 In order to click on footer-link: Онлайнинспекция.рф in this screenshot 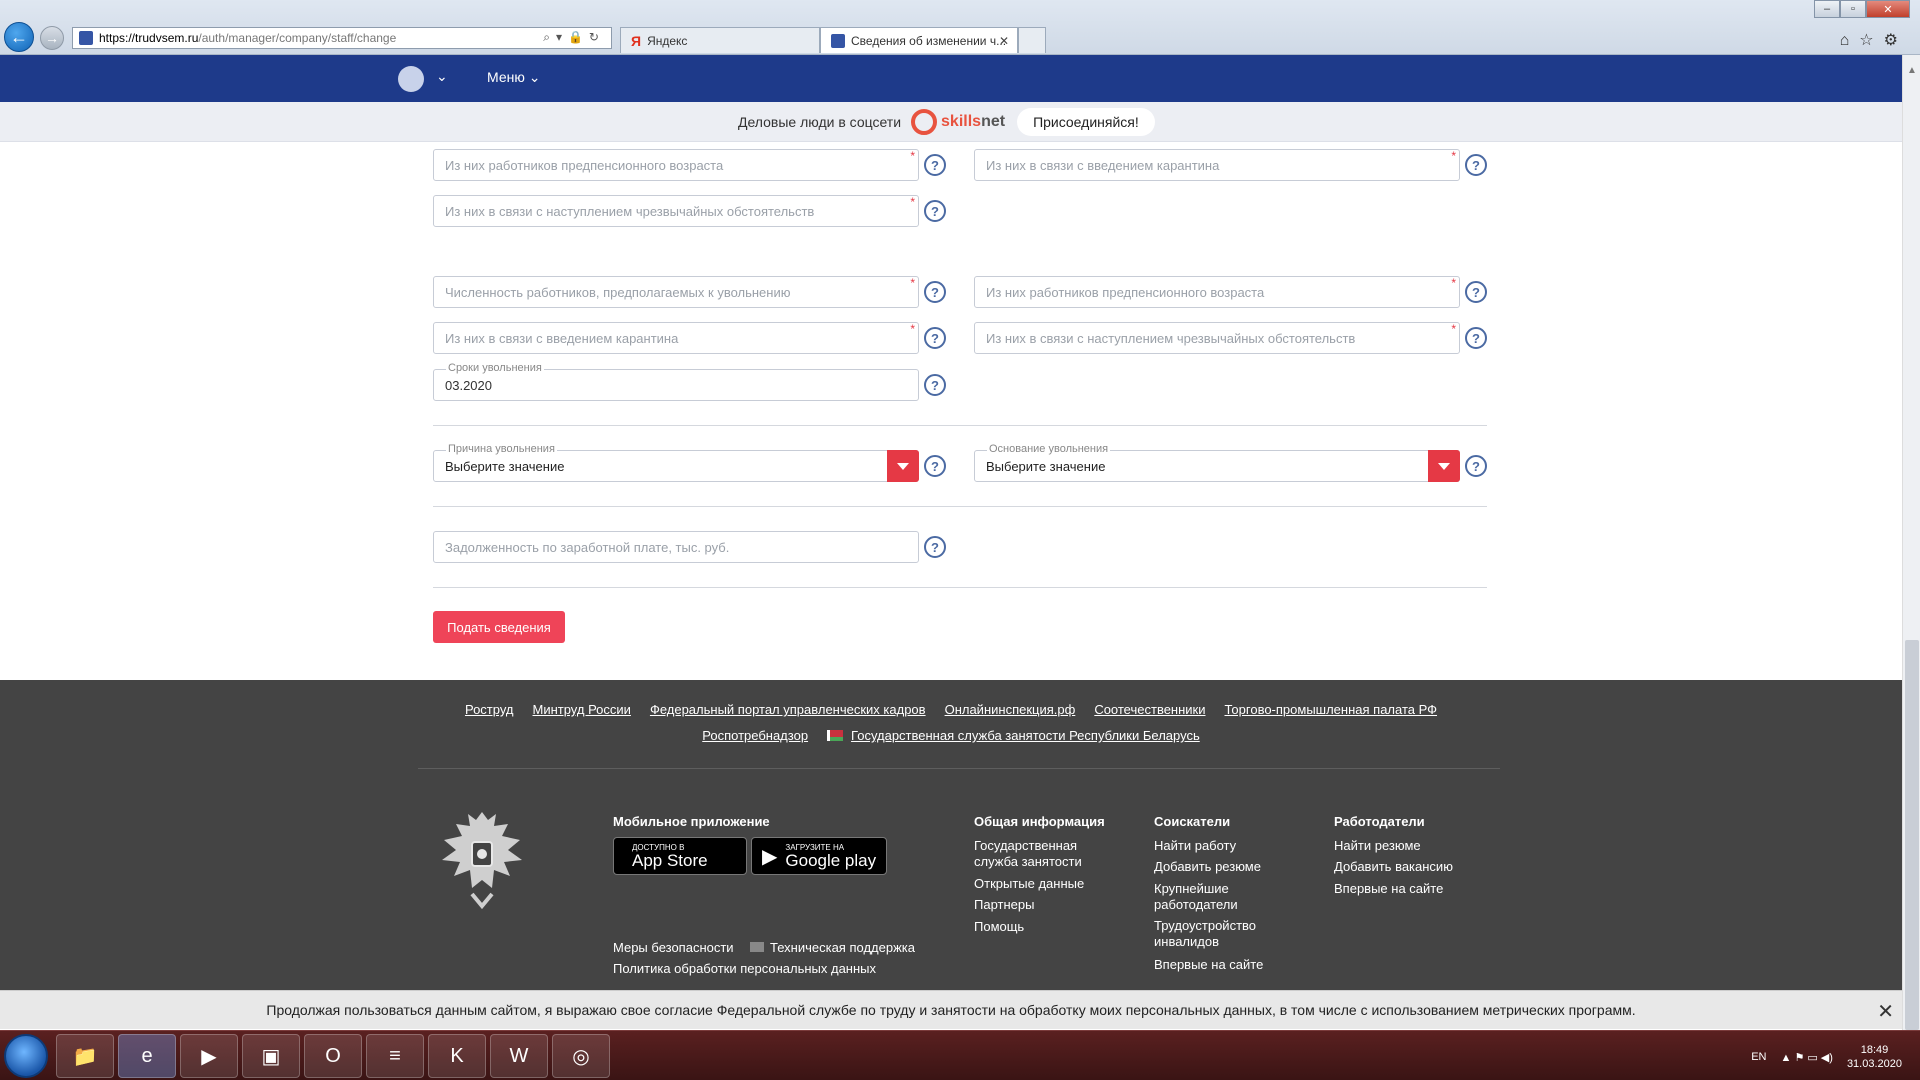, I will do `click(1010, 709)`.